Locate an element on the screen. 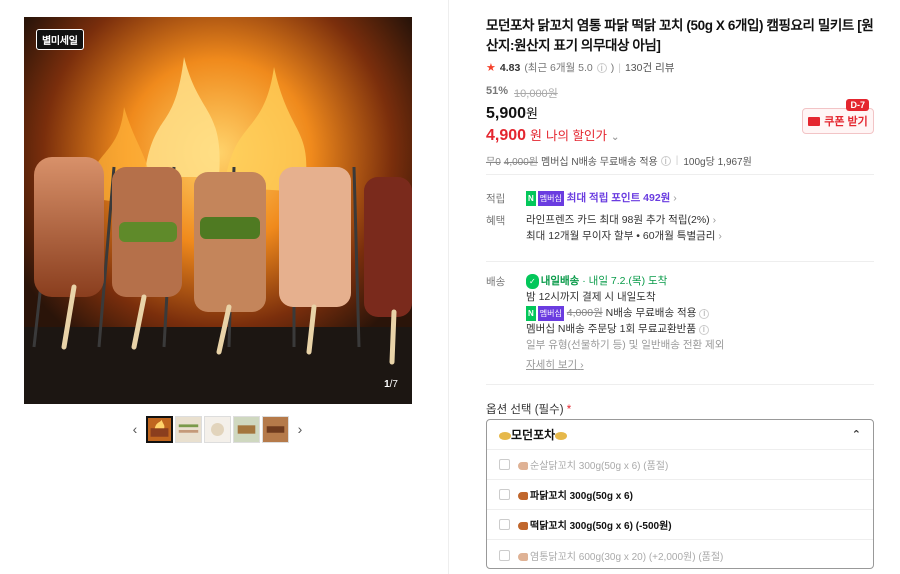 The height and width of the screenshot is (574, 900). discount-row: 51% 10,000원 is located at coordinates (681, 93).